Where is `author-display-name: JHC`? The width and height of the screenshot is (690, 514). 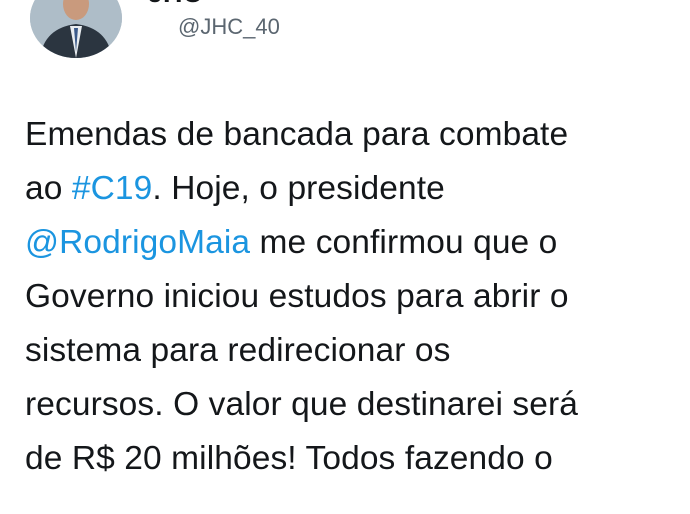 author-display-name: JHC is located at coordinates (175, 4).